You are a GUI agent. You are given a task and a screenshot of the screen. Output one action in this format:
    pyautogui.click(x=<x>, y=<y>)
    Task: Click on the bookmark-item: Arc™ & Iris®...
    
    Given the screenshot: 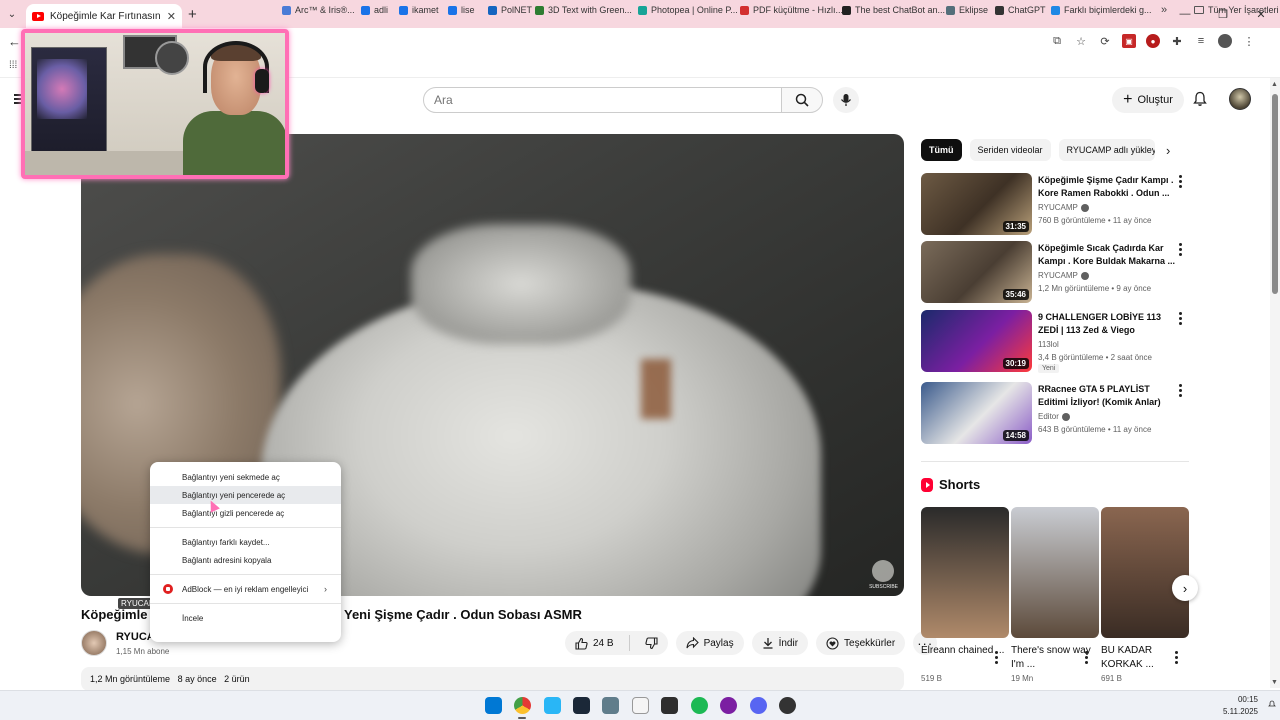 What is the action you would take?
    pyautogui.click(x=318, y=10)
    